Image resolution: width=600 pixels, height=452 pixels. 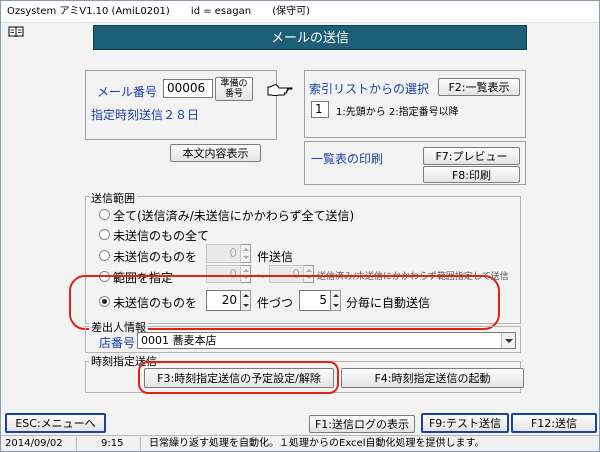 I want to click on mail-number-input: 00006, so click(x=188, y=88).